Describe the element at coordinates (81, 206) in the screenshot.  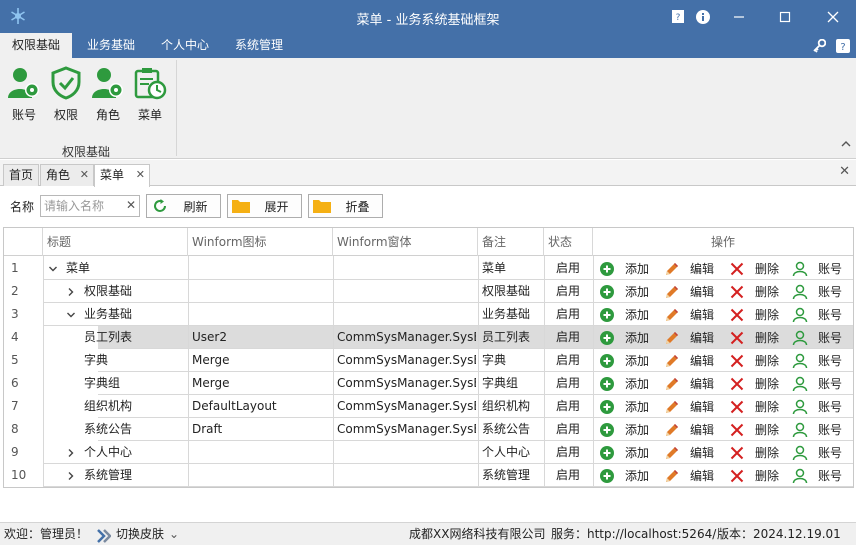
I see `search-input` at that location.